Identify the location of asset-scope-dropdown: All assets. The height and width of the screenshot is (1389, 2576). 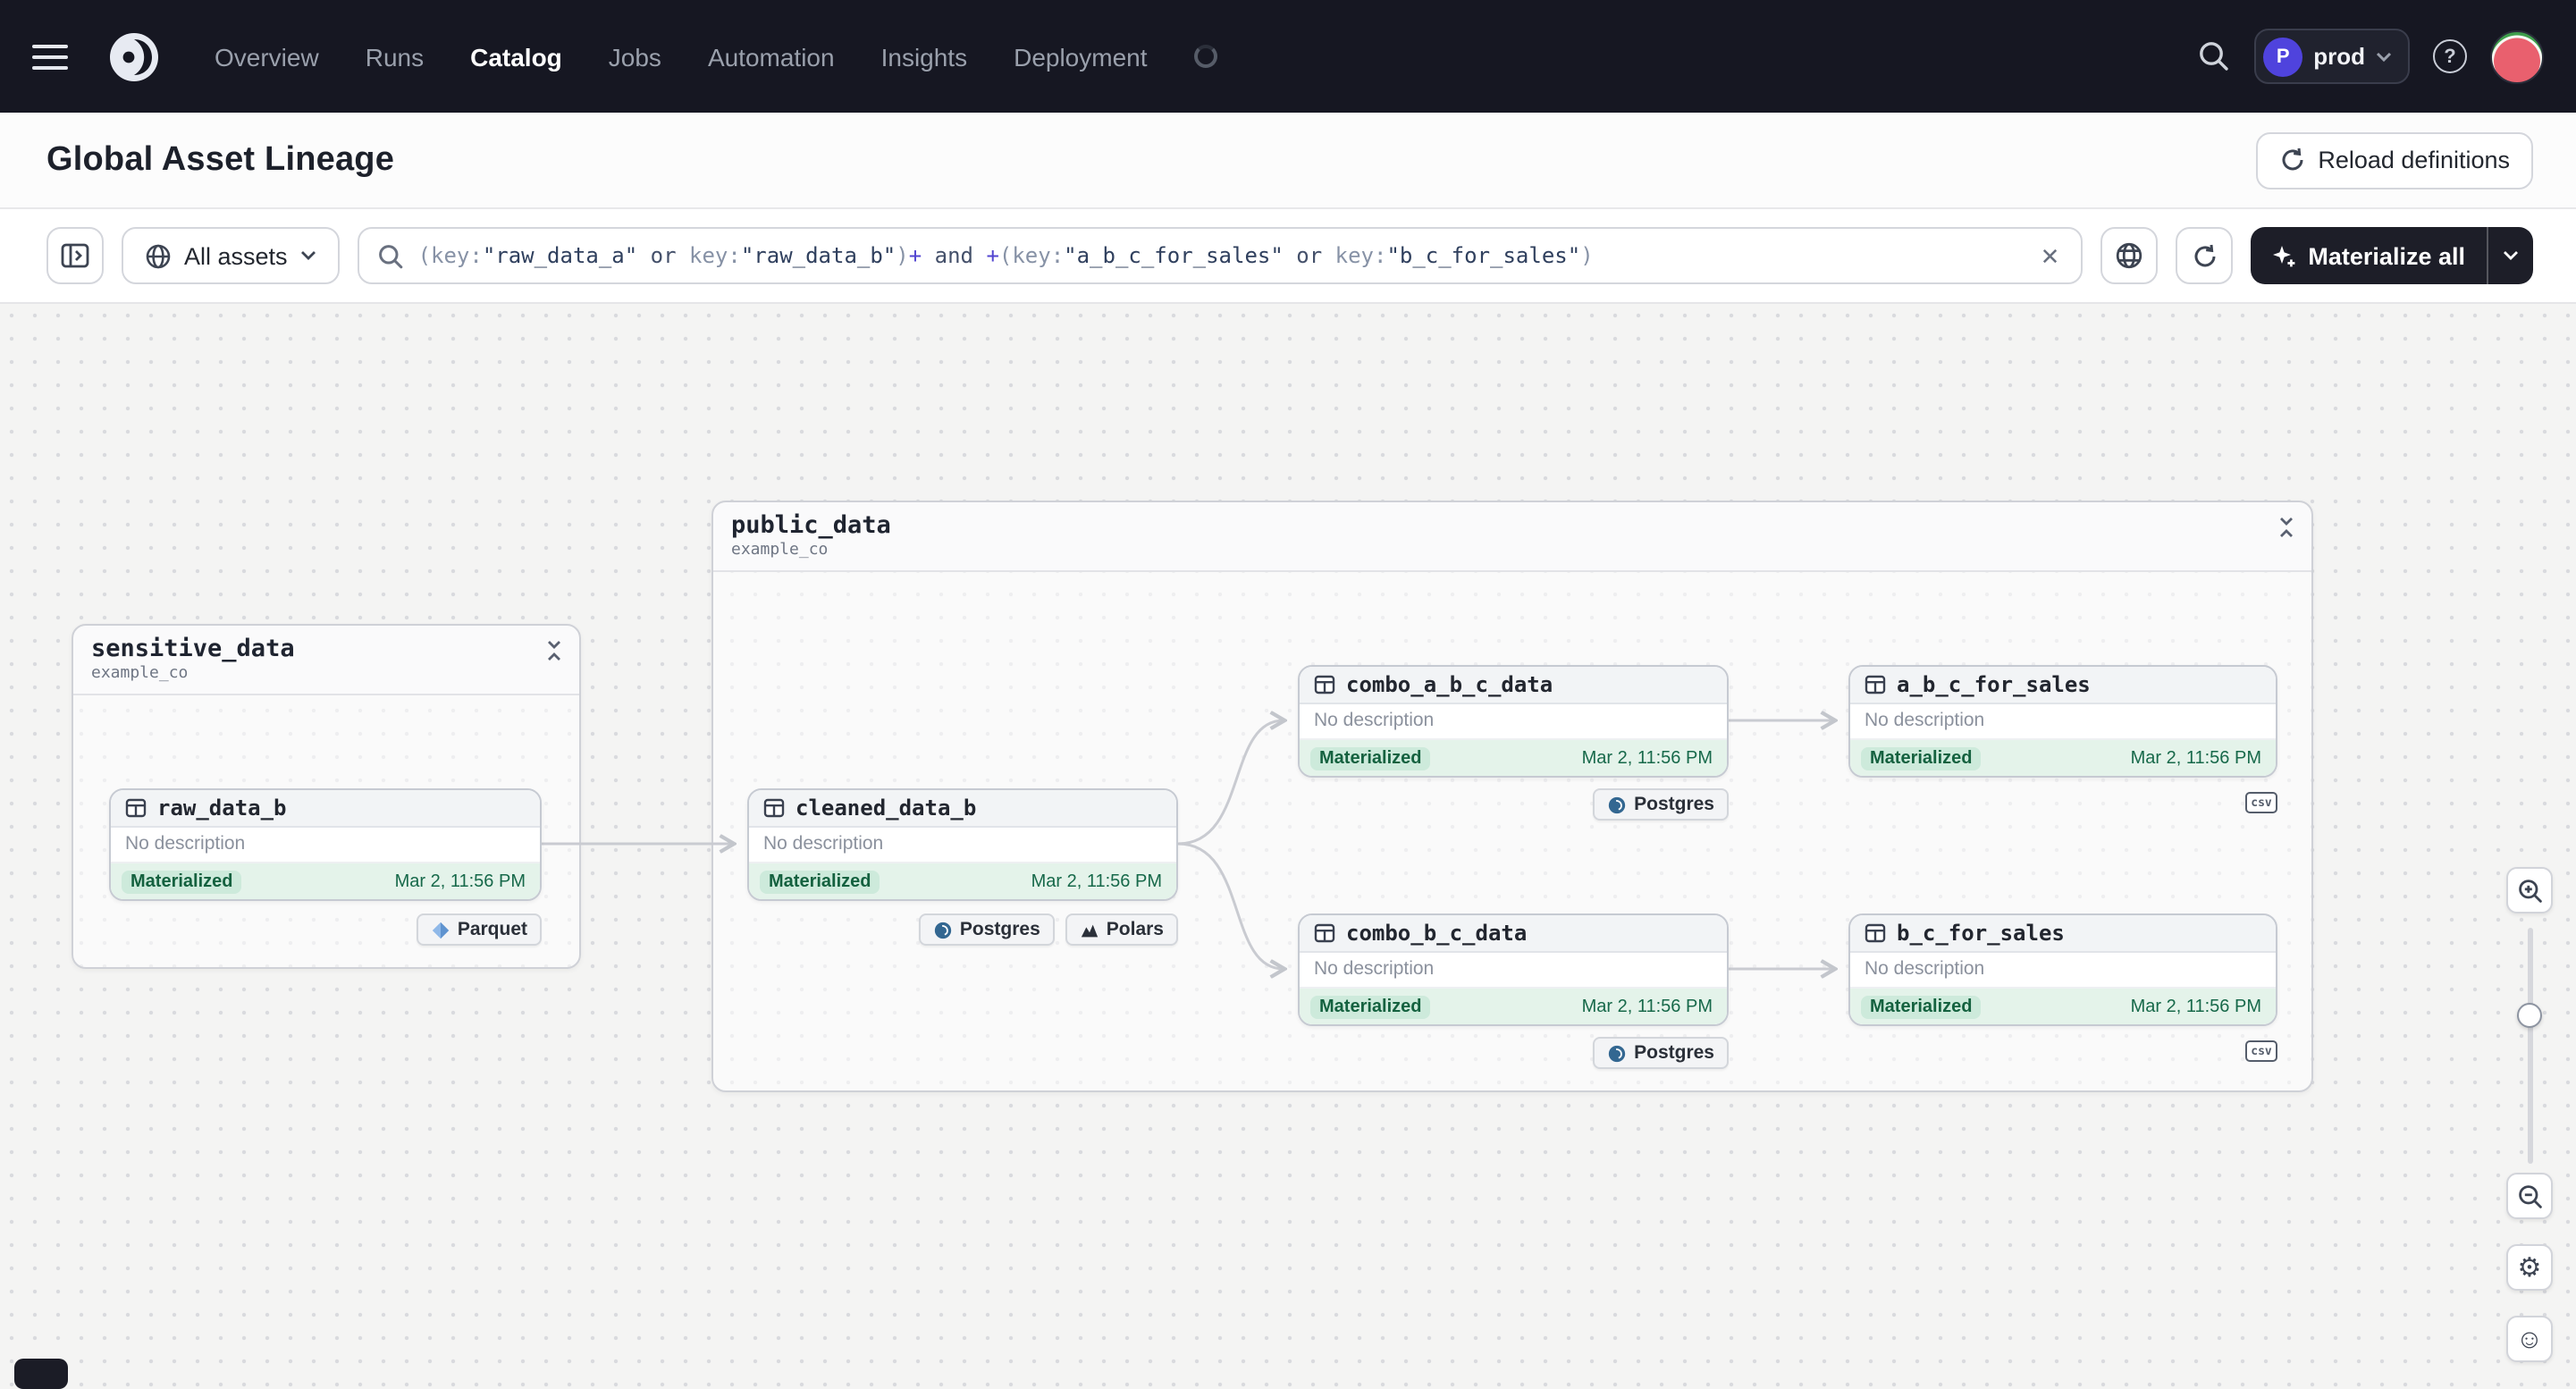
(231, 255).